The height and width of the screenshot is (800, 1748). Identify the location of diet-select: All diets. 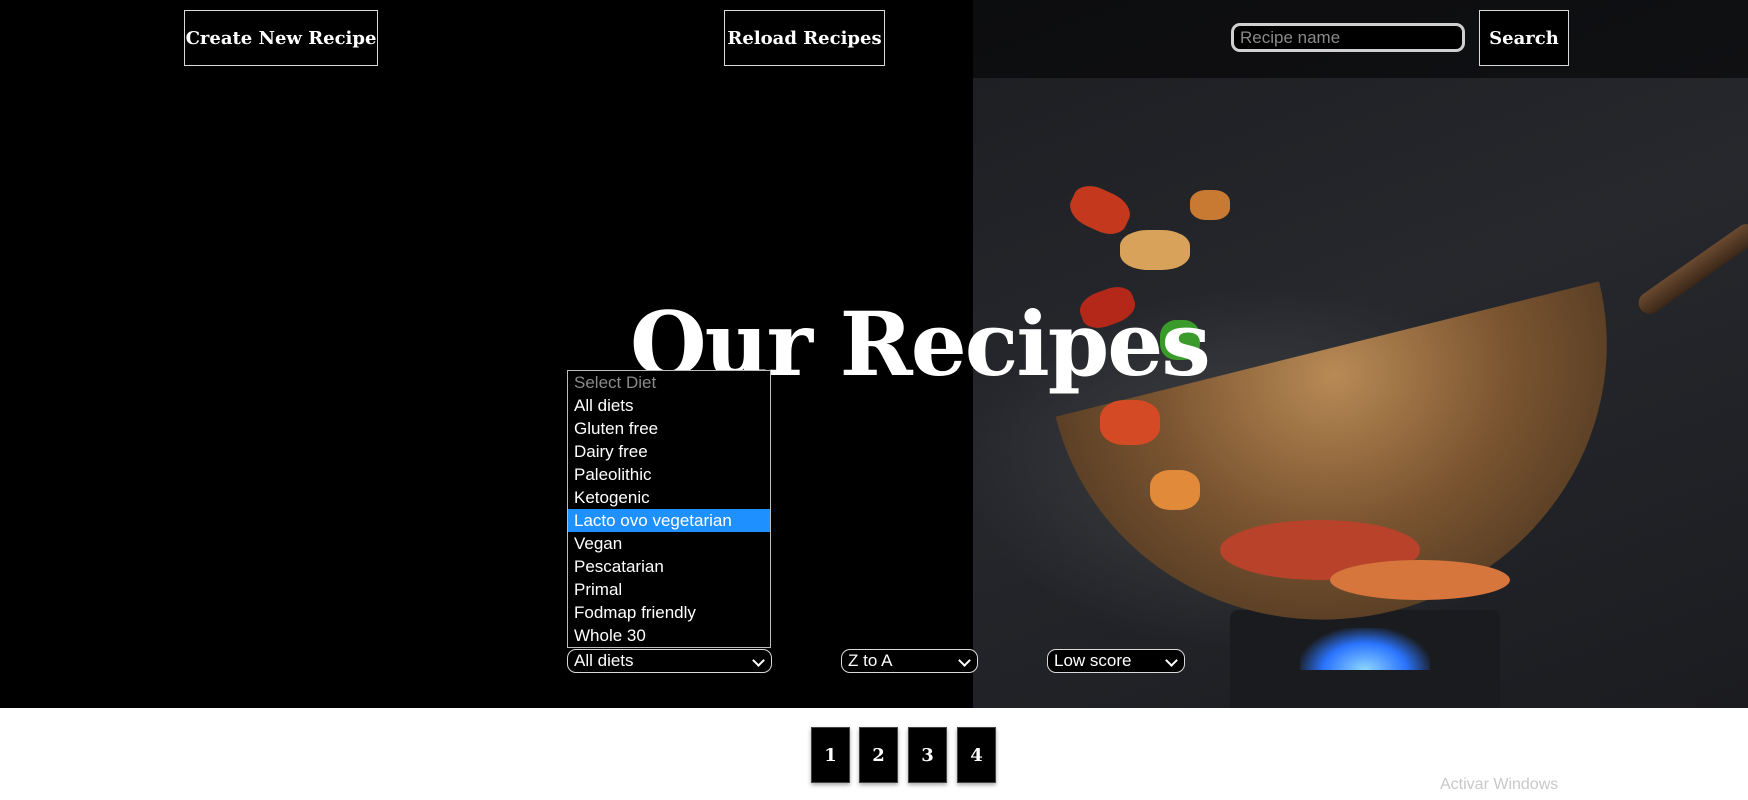
(669, 661).